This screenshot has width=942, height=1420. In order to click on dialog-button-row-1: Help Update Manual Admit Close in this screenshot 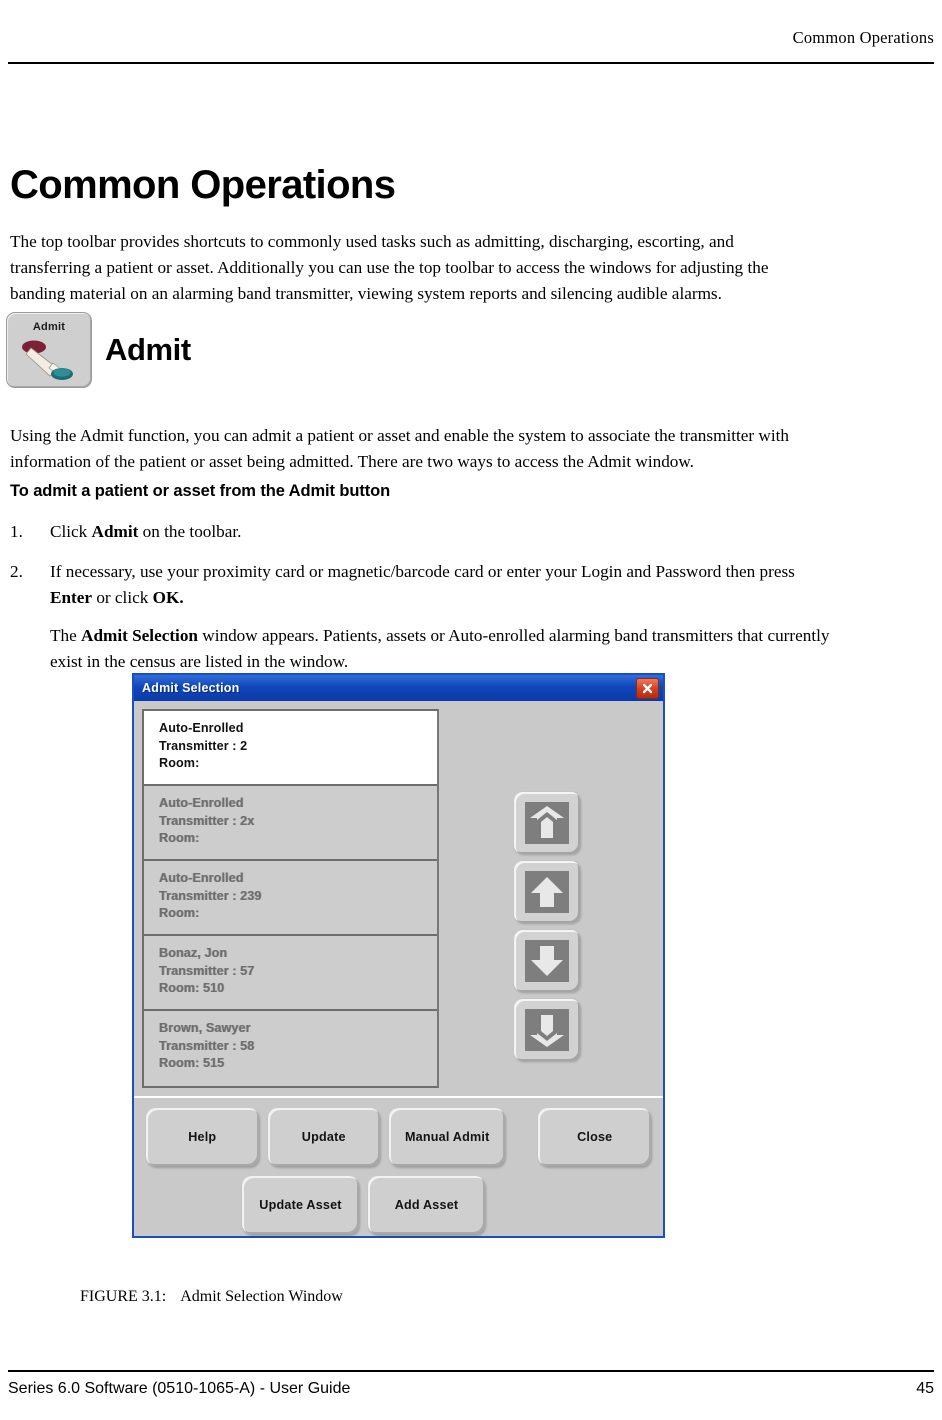, I will do `click(398, 1137)`.